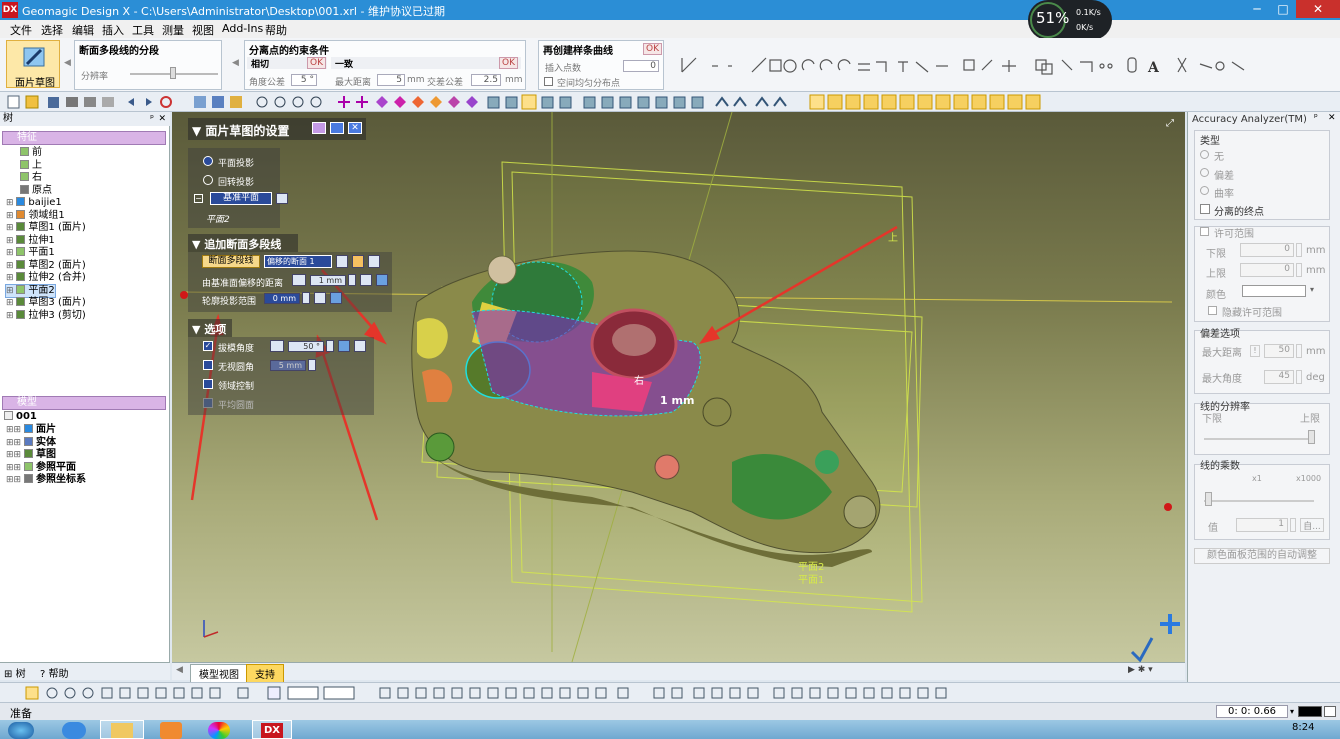 Image resolution: width=1340 pixels, height=739 pixels. I want to click on feature-item: ⊞ 草图3 (面片), so click(46, 303).